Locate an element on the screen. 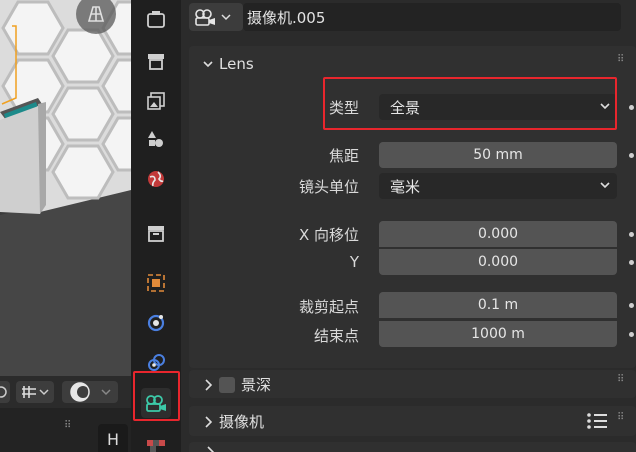 This screenshot has height=452, width=636. clip-start-value: 0.1 m is located at coordinates (498, 305).